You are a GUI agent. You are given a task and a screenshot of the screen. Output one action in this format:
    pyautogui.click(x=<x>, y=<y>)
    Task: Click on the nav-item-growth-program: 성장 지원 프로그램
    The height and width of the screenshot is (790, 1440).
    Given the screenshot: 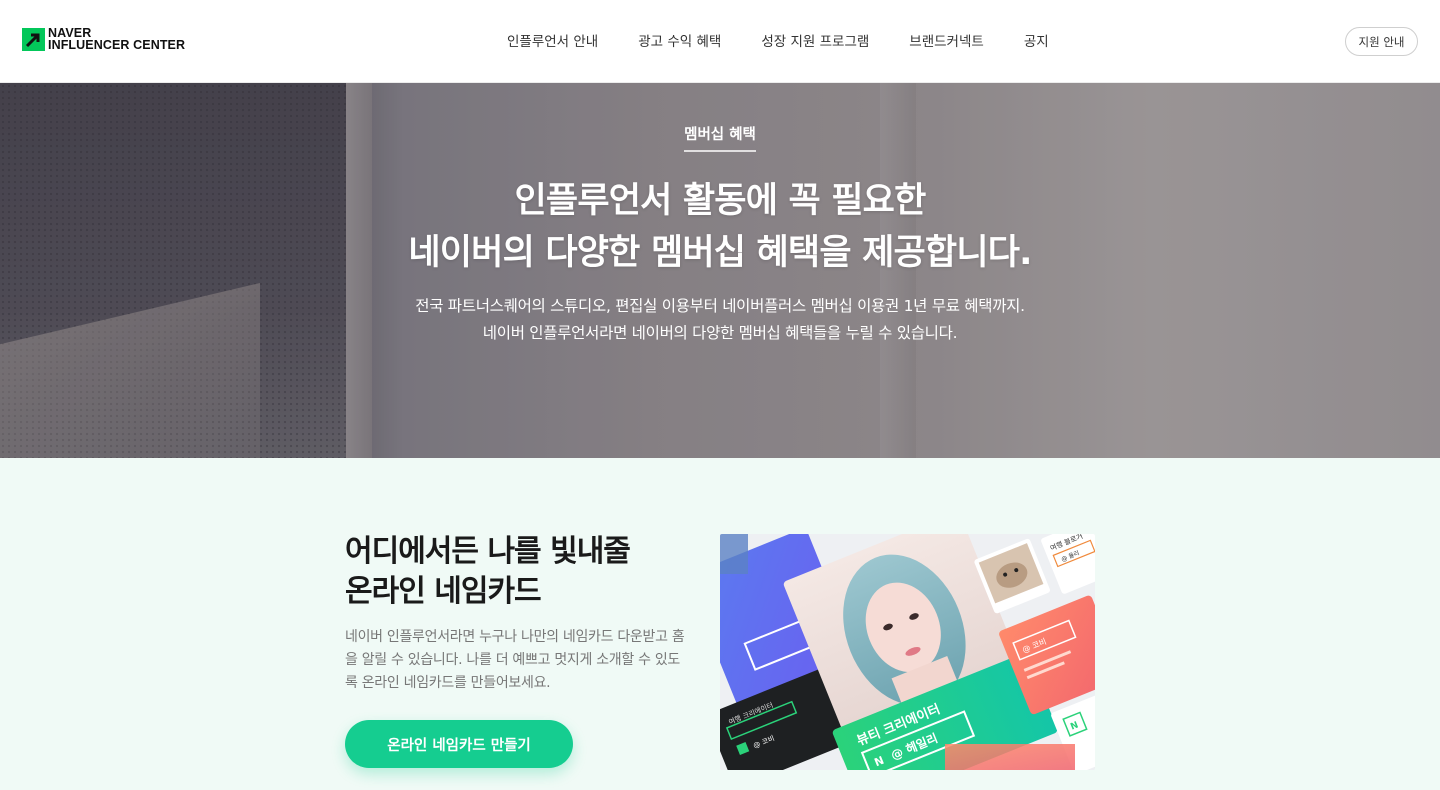 What is the action you would take?
    pyautogui.click(x=815, y=40)
    